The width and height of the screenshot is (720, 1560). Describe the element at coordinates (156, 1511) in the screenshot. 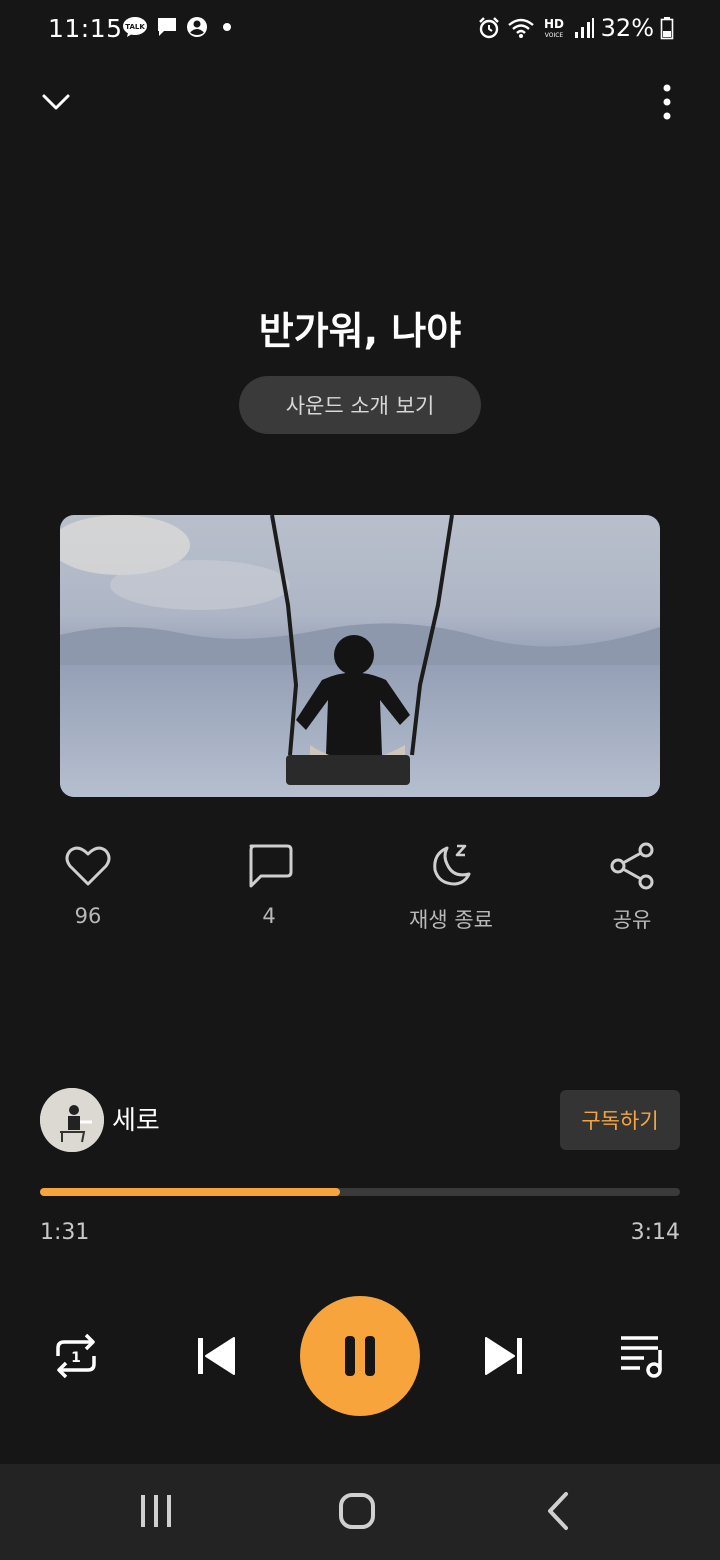

I see `recent-apps-icon` at that location.